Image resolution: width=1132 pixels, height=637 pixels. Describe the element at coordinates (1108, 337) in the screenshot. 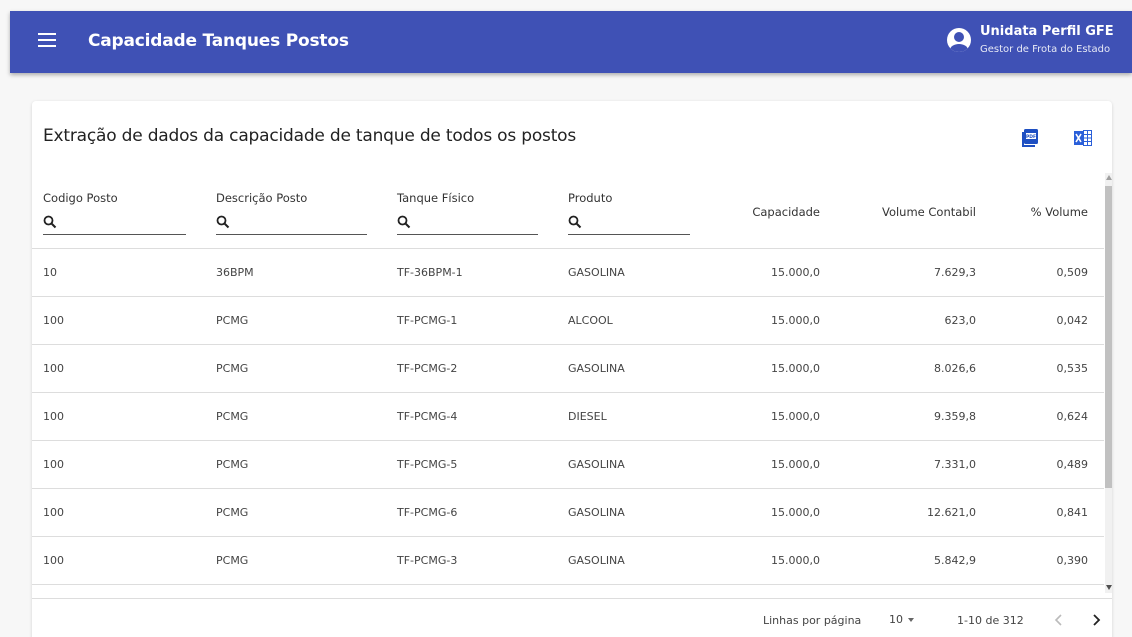

I see `scrollbar-thumb` at that location.